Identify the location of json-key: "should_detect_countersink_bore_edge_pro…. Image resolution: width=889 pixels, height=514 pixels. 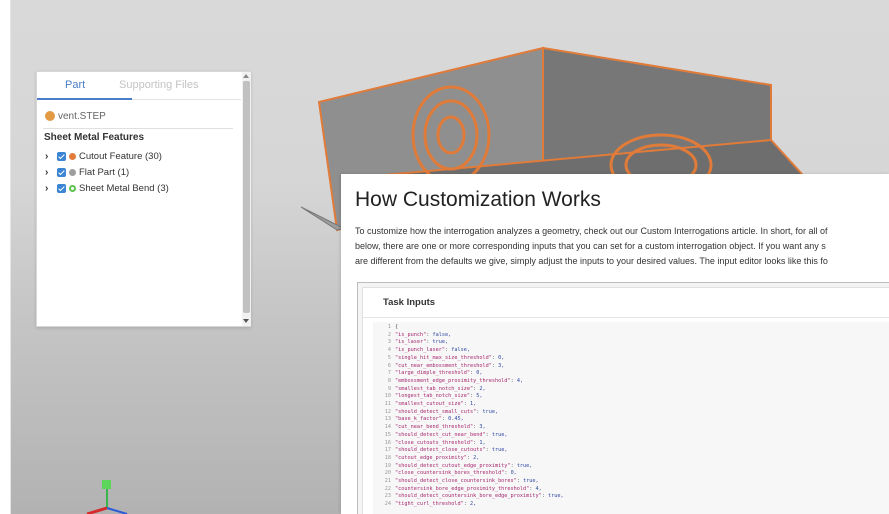
(468, 496).